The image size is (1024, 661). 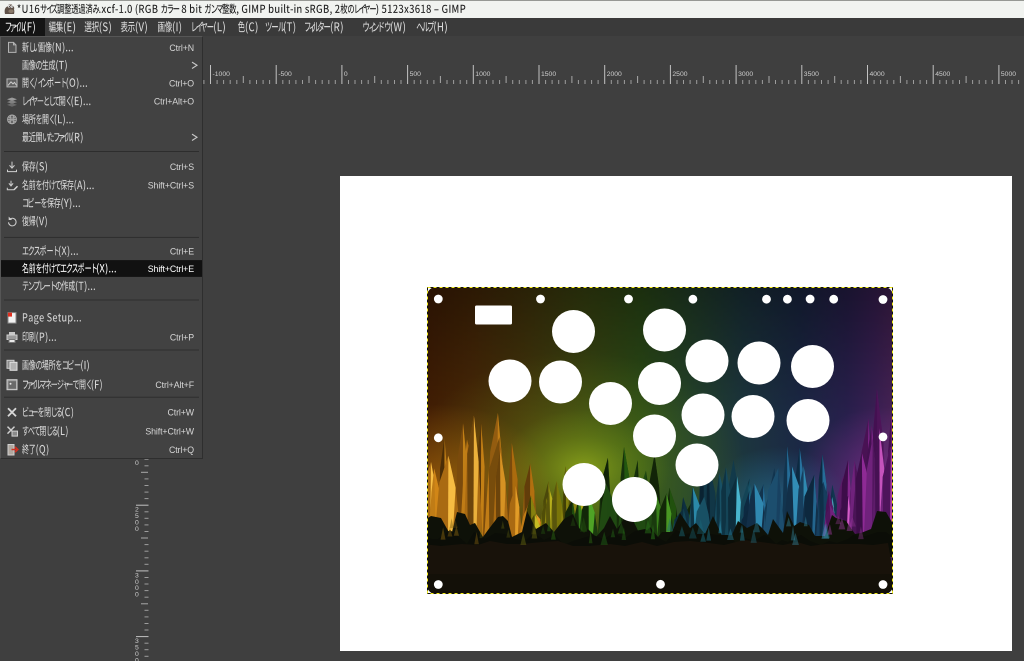 I want to click on svg-text: 500, so click(x=416, y=74).